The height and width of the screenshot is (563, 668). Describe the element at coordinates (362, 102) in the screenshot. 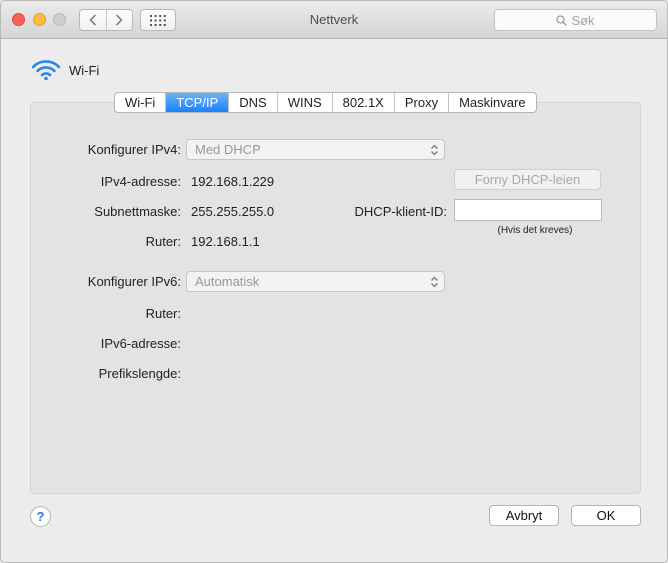

I see `tab-8021x: 802.1X` at that location.